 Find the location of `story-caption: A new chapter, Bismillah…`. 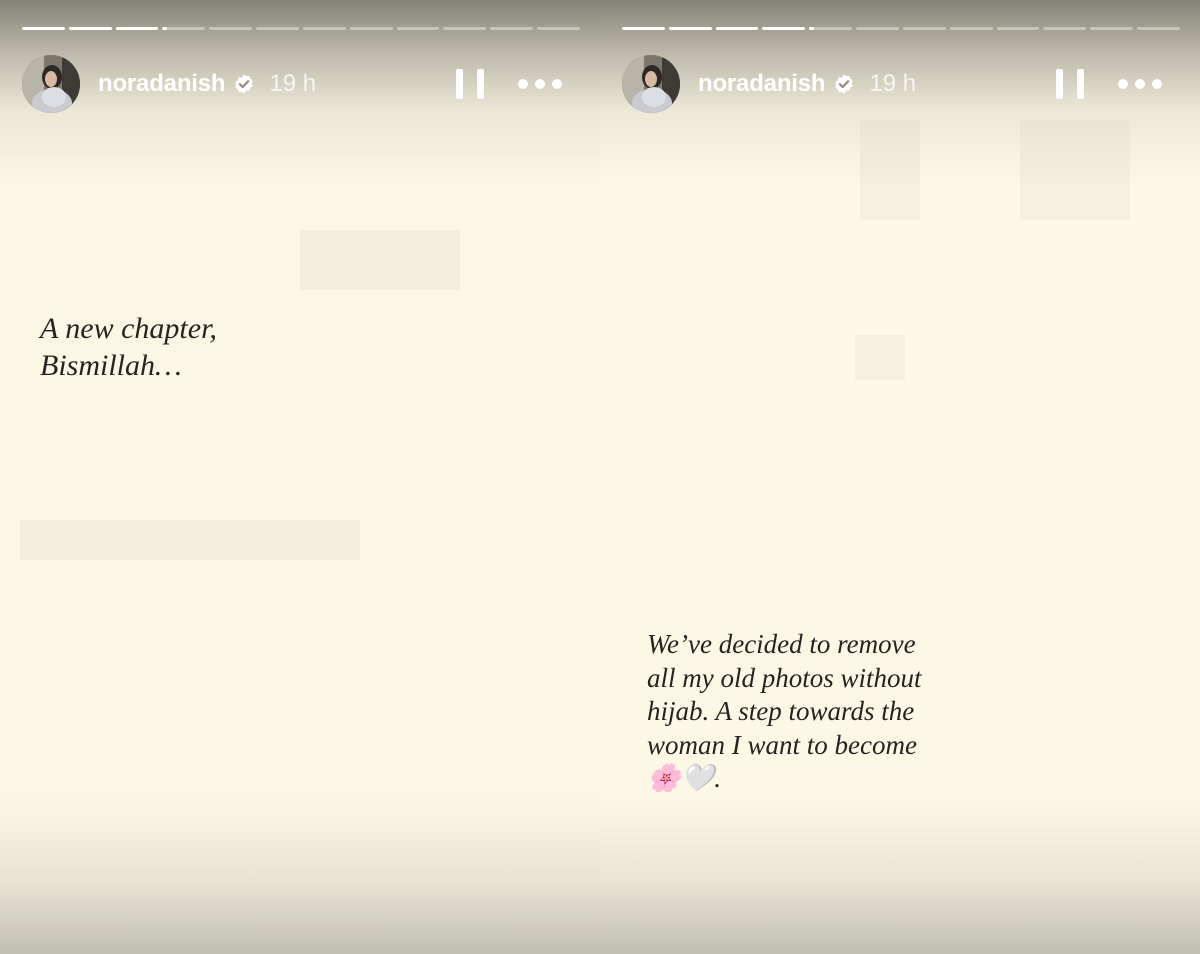

story-caption: A new chapter, Bismillah… is located at coordinates (128, 347).